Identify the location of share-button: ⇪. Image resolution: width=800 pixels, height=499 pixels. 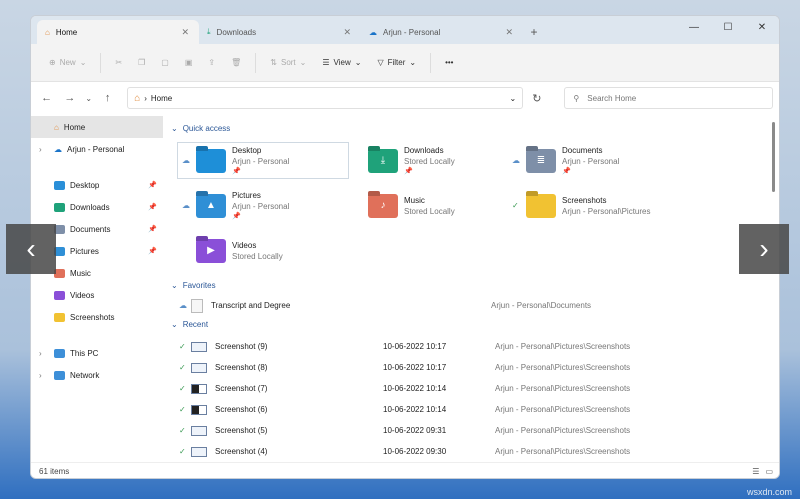
(211, 62).